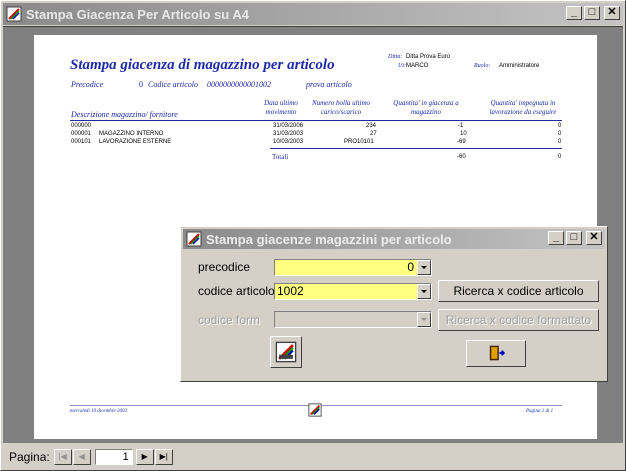 This screenshot has height=471, width=626. I want to click on dialog-app-icon, so click(194, 239).